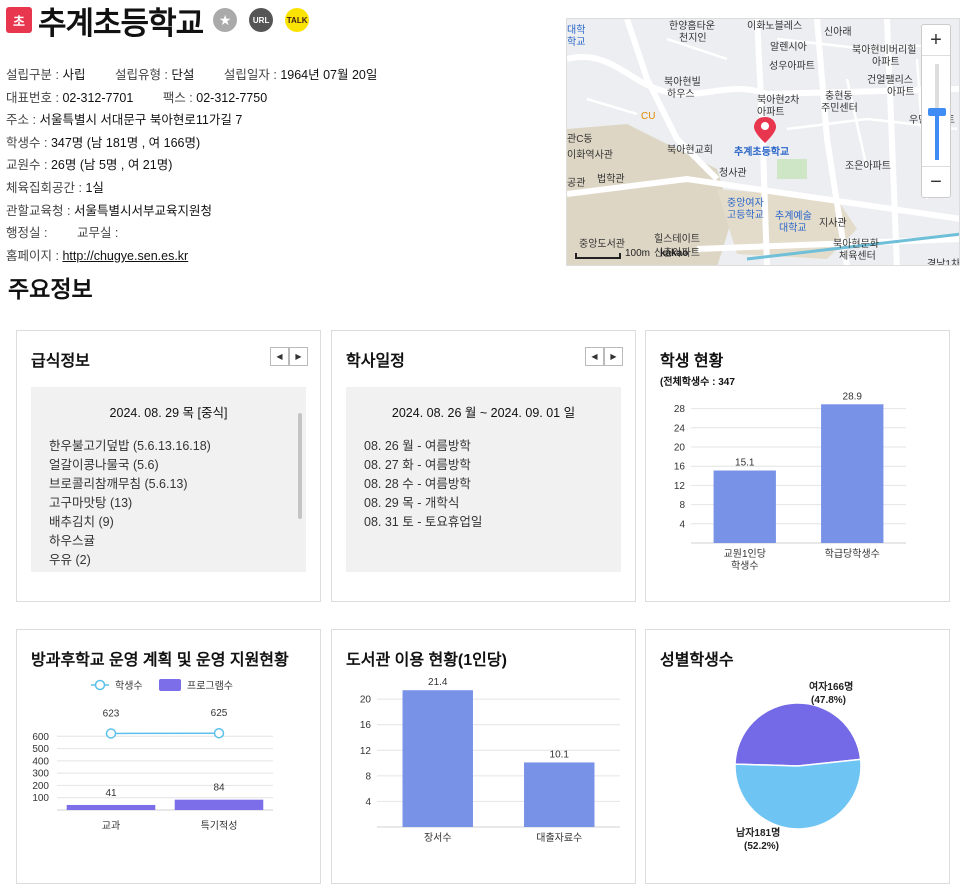 The image size is (966, 889). What do you see at coordinates (412, 503) in the screenshot?
I see `schedule-item: 08. 29 목 - 개학식` at bounding box center [412, 503].